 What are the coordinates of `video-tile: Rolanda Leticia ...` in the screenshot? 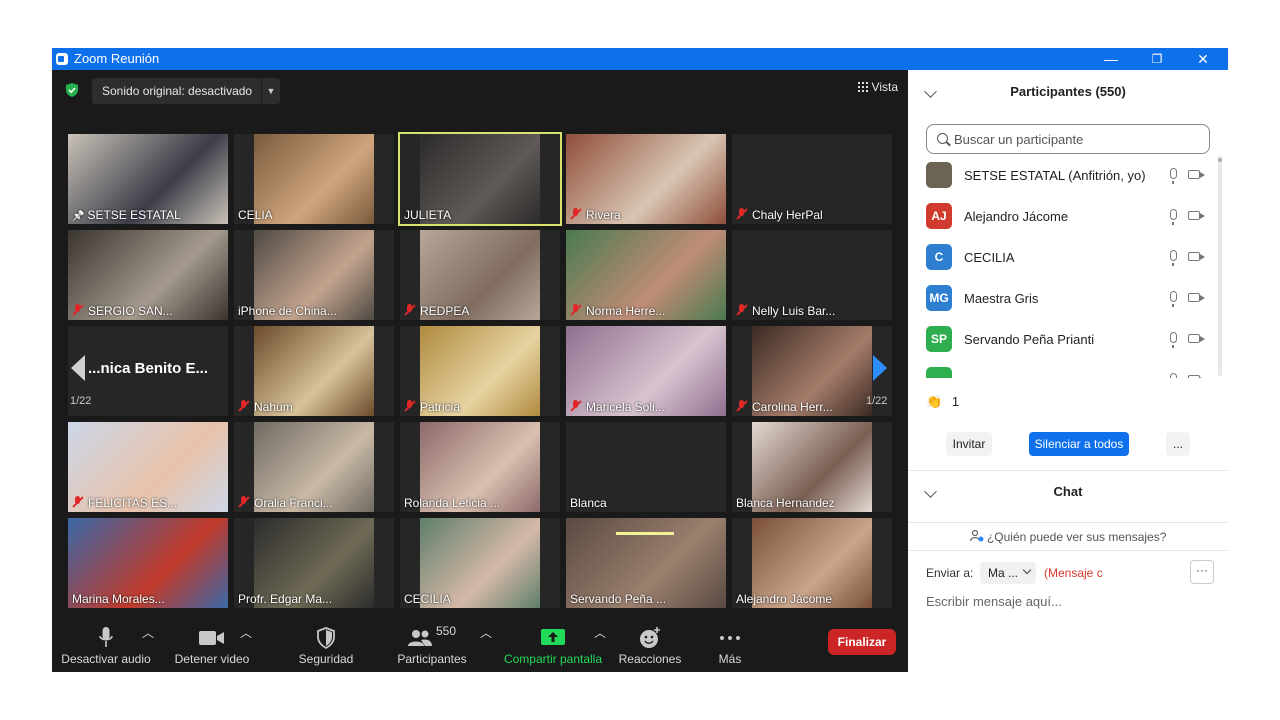 It's located at (480, 467).